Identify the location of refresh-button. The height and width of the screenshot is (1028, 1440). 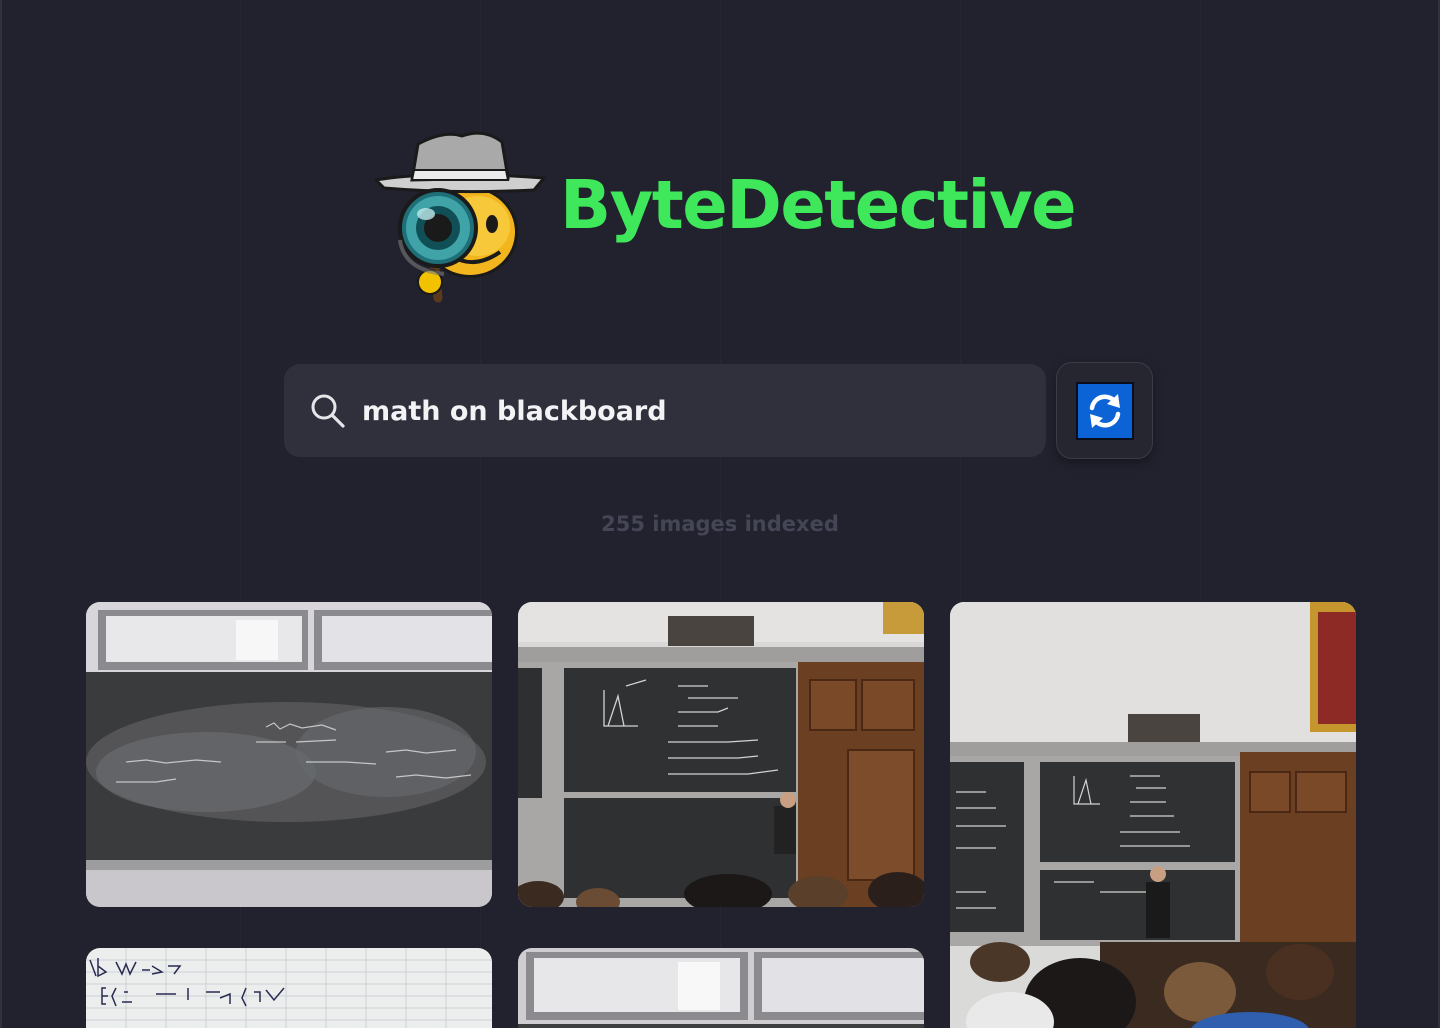
(1104, 410).